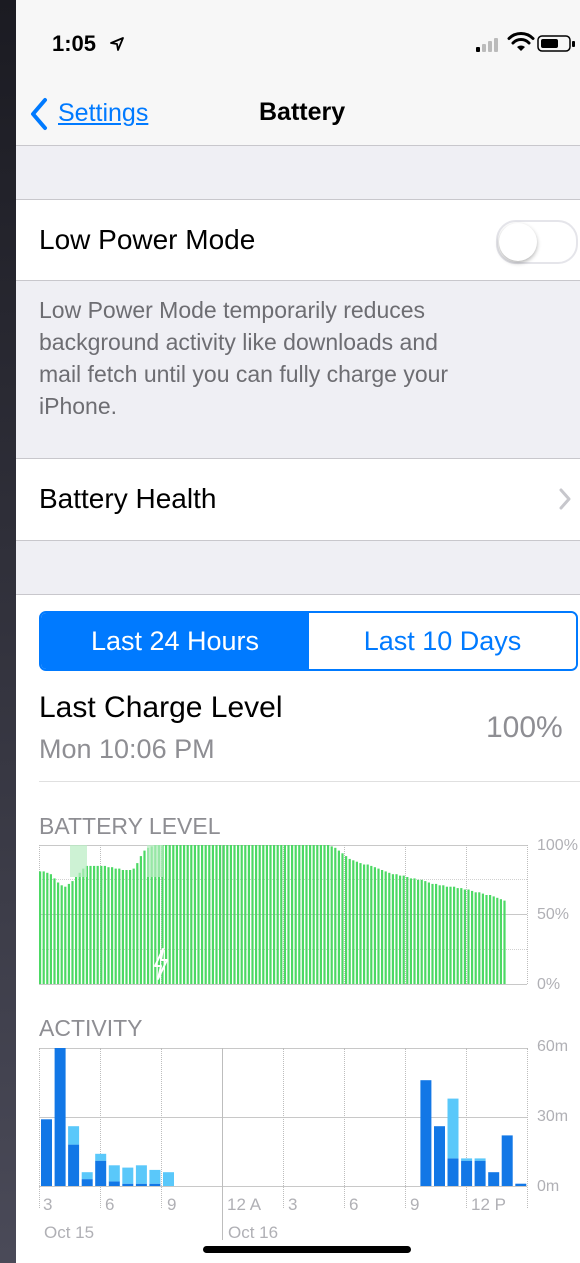 The width and height of the screenshot is (580, 1263). I want to click on activity-tick-label: 60m, so click(553, 1046).